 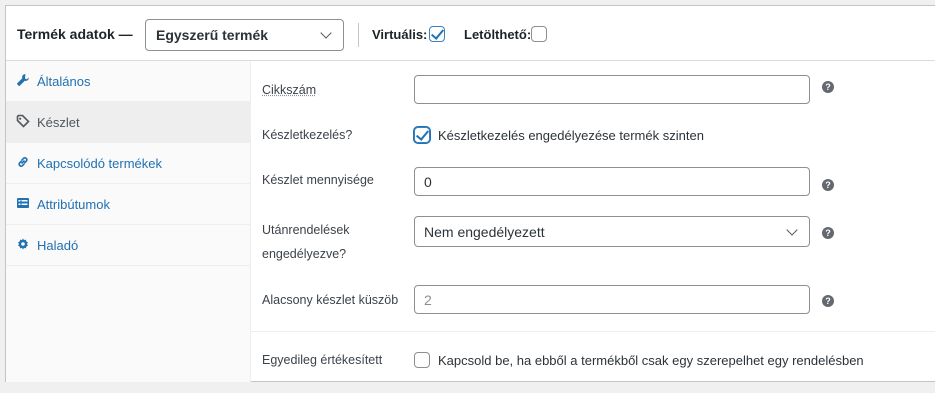 What do you see at coordinates (23, 203) in the screenshot?
I see `list-icon` at bounding box center [23, 203].